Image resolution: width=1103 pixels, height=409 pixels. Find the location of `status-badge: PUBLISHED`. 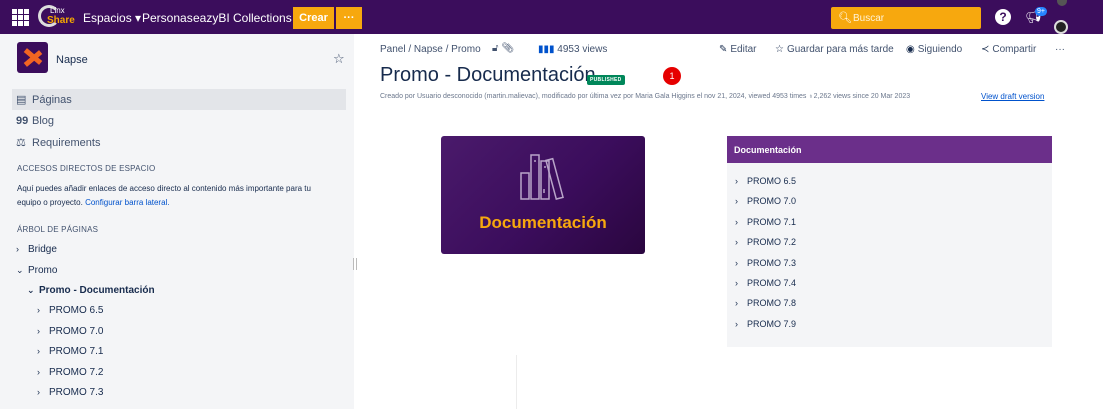

status-badge: PUBLISHED is located at coordinates (606, 80).